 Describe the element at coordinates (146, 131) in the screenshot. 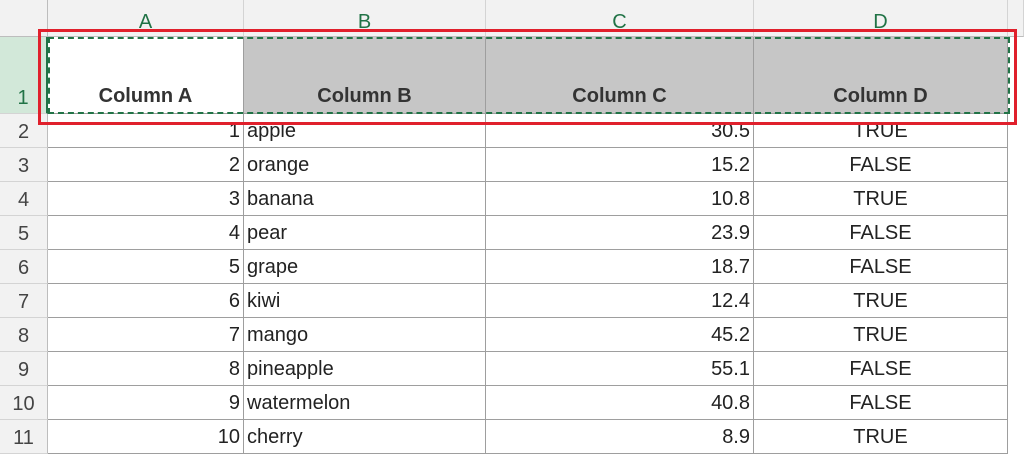

I see `cell-a2: 1` at that location.